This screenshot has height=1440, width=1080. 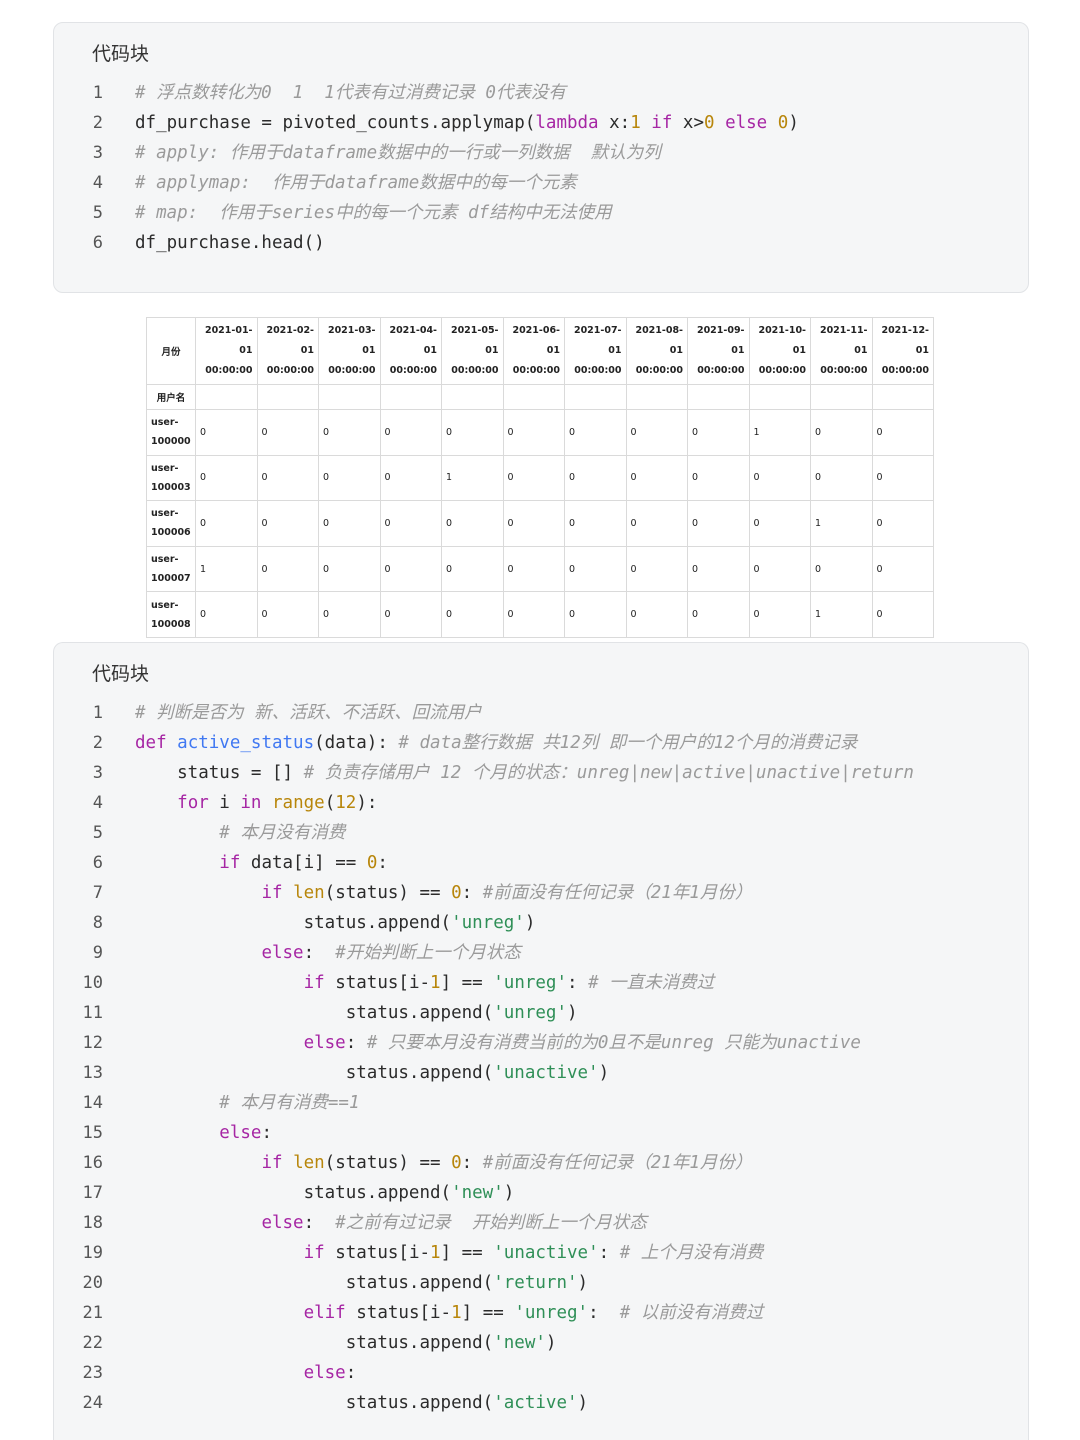 What do you see at coordinates (628, 743) in the screenshot?
I see `code-token: # data整行数据 共12列 即一个用户的12个月的消费记录` at bounding box center [628, 743].